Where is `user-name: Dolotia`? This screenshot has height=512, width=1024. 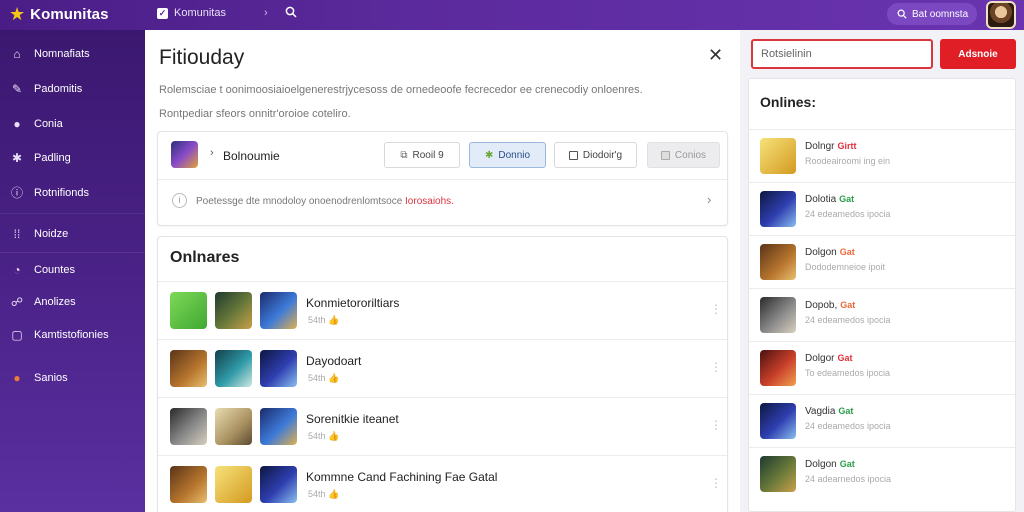 user-name: Dolotia is located at coordinates (821, 199).